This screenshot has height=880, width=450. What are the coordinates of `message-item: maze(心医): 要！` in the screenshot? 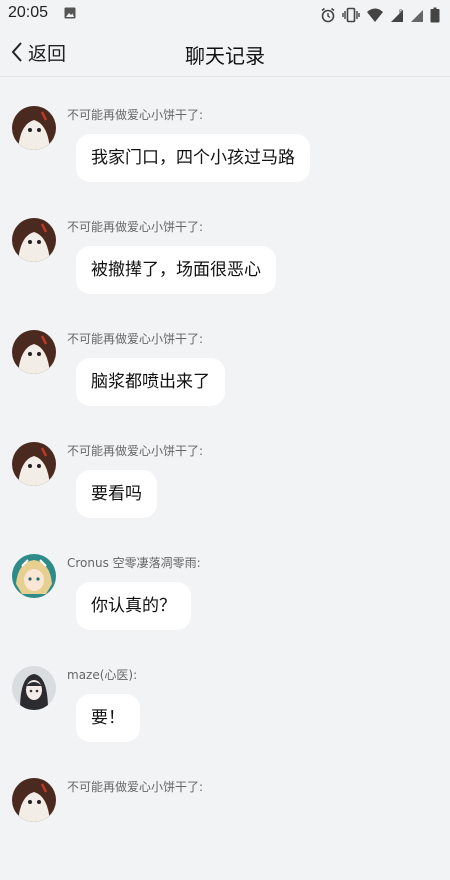 It's located at (225, 712).